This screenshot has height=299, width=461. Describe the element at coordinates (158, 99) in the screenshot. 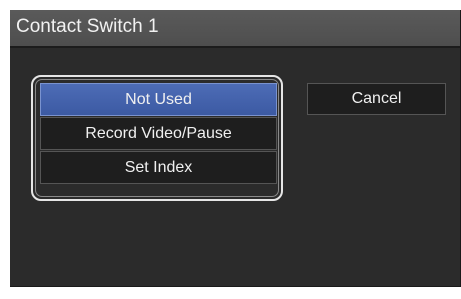

I see `option-not-used: Not Used` at that location.